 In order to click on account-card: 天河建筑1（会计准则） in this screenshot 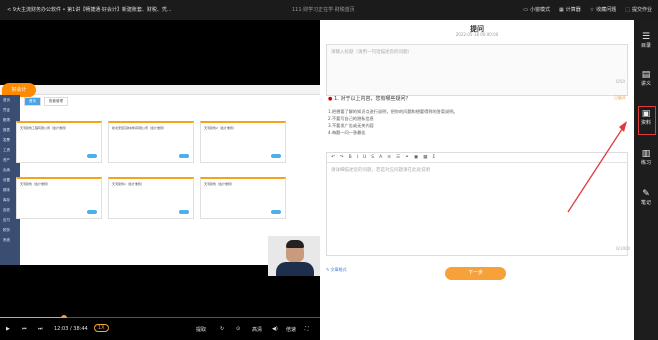, I will do `click(151, 198)`.